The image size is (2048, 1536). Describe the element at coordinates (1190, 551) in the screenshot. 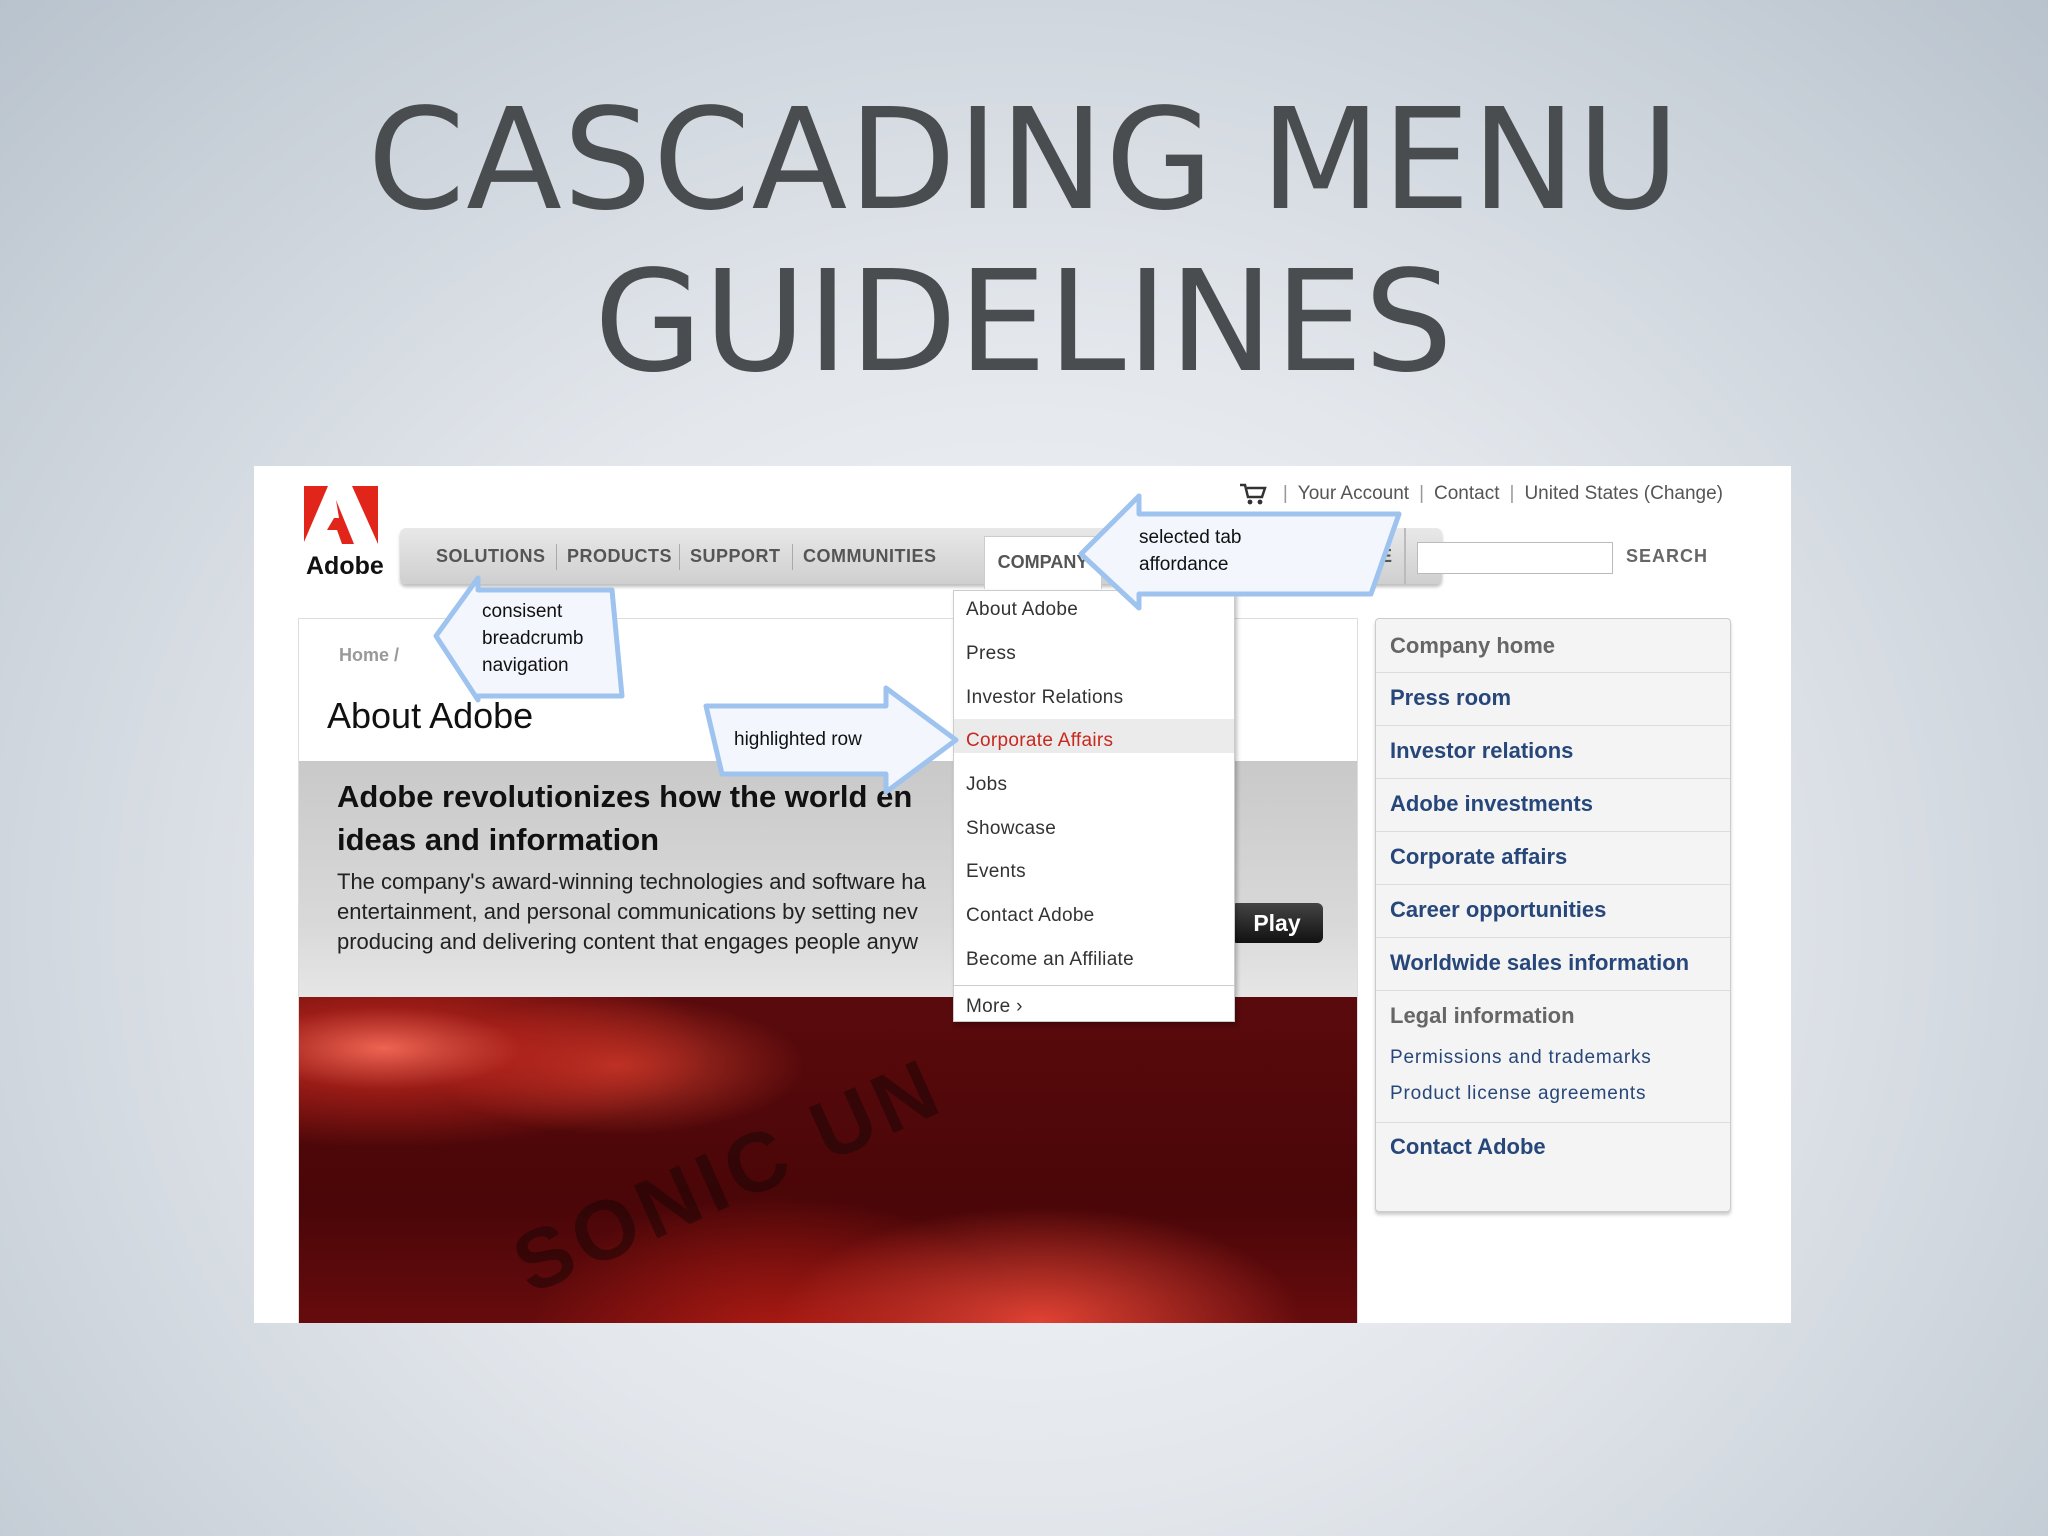

I see `callout-selected-tab-text: selected tab affordance` at that location.